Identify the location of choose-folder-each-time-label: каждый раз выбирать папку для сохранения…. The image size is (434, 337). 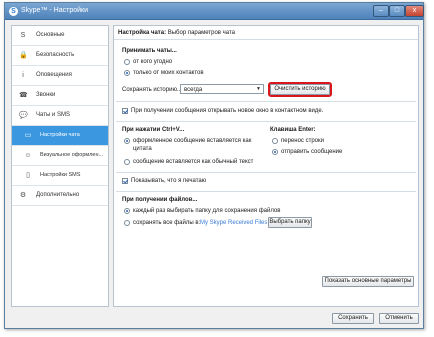
(207, 211).